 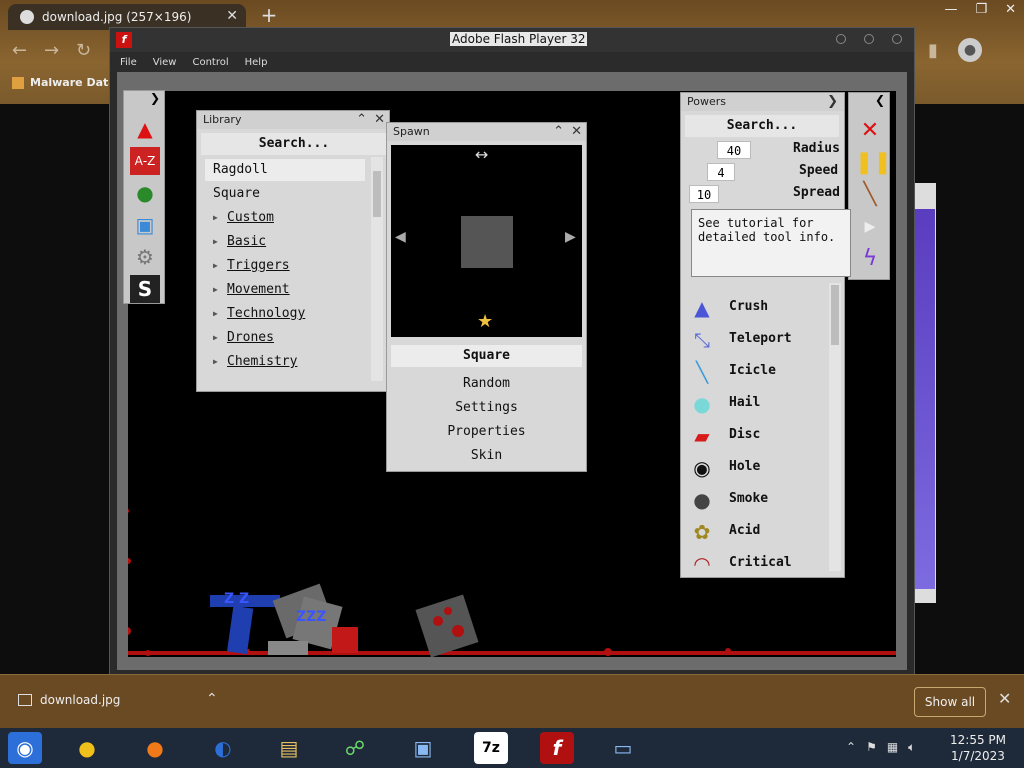 What do you see at coordinates (486, 456) in the screenshot?
I see `spawn-option-skin: Skin` at bounding box center [486, 456].